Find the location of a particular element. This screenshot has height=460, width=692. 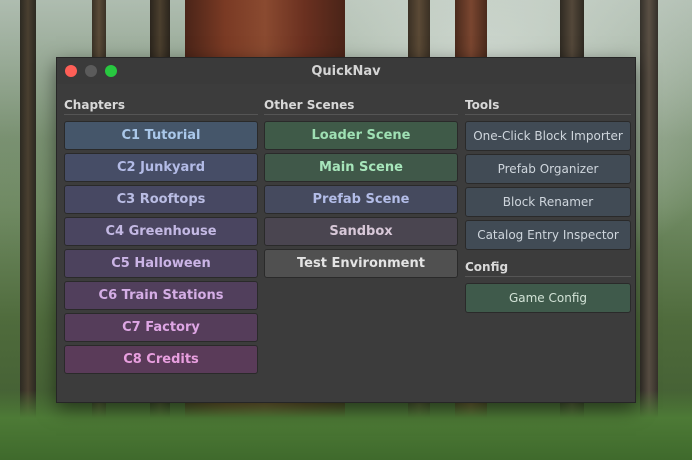

prefab-organizer-button: Prefab Organizer is located at coordinates (548, 169).